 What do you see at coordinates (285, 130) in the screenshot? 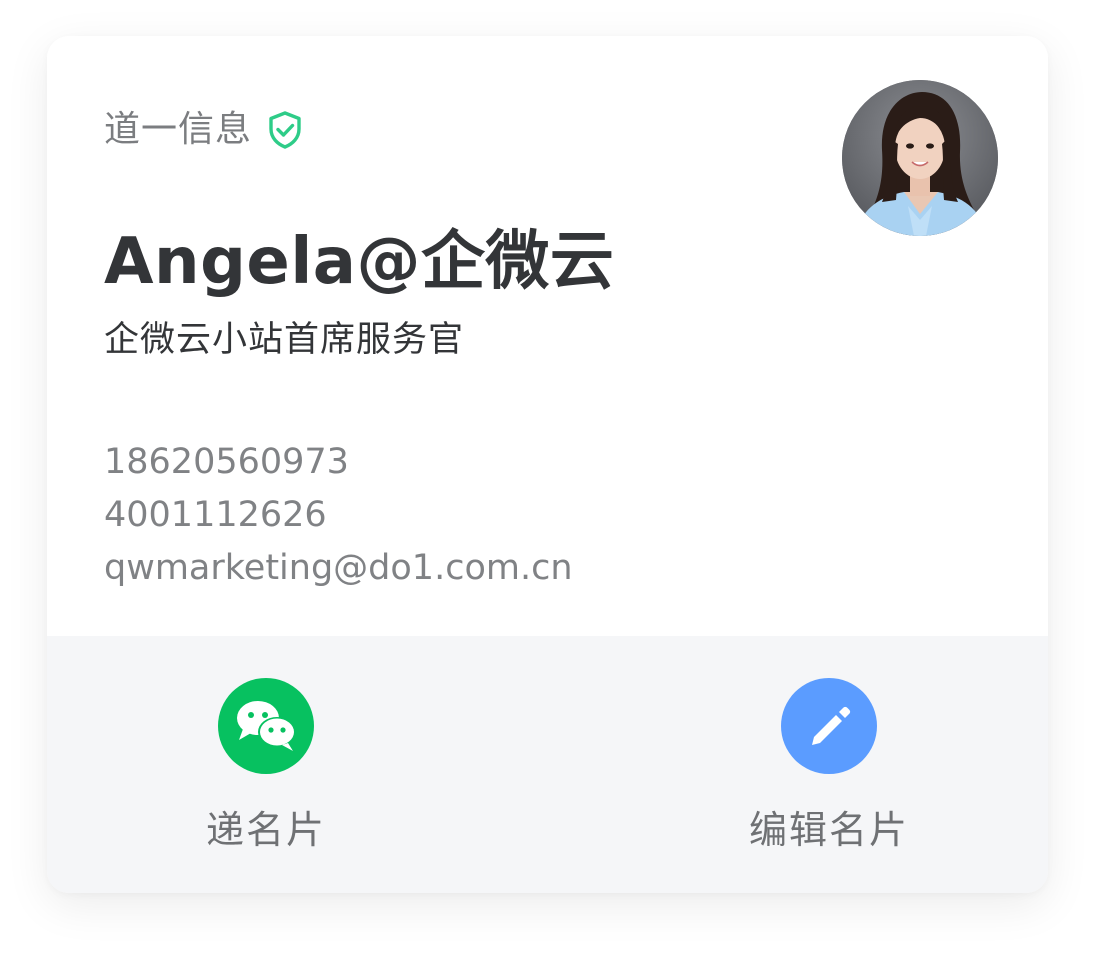
I see `verified-shield-icon` at bounding box center [285, 130].